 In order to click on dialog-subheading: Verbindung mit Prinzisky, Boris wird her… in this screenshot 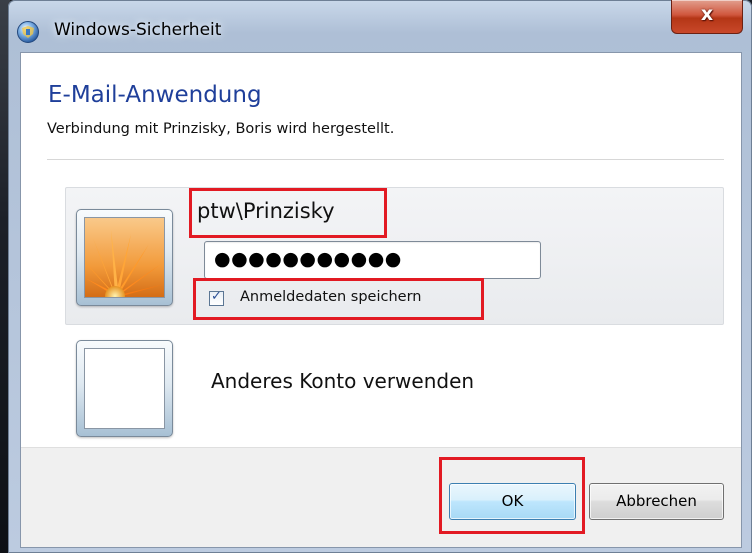, I will do `click(221, 129)`.